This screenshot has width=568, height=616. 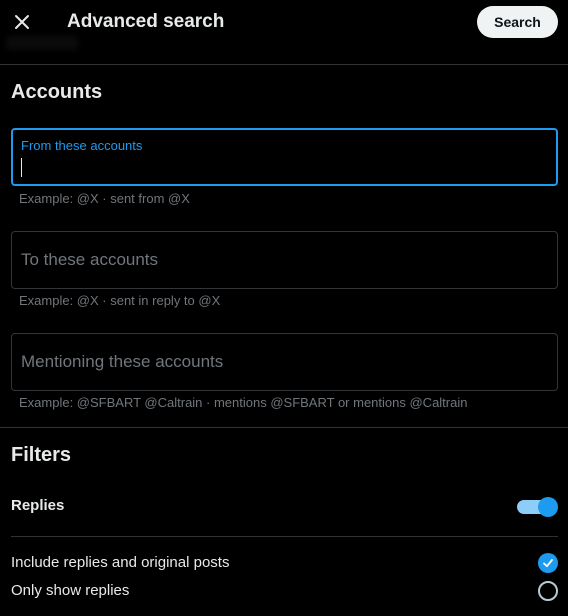 What do you see at coordinates (21, 167) in the screenshot?
I see `text-caret` at bounding box center [21, 167].